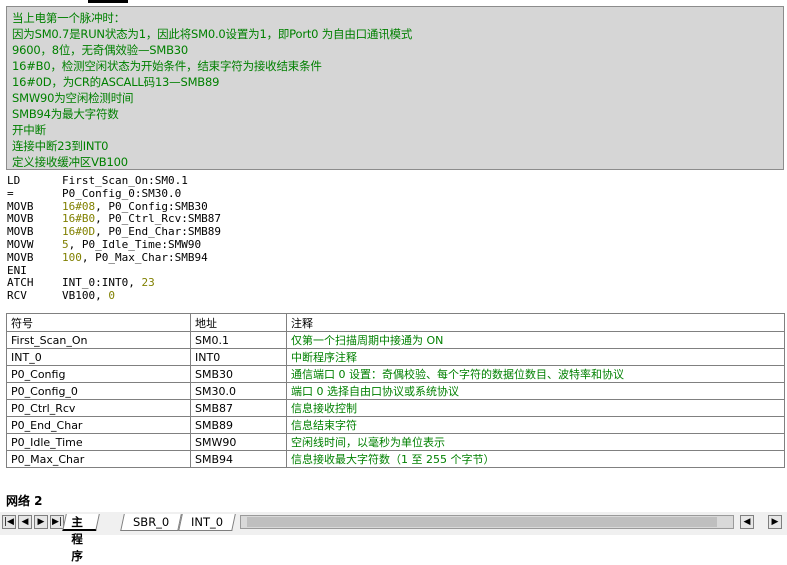 The width and height of the screenshot is (787, 565). What do you see at coordinates (151, 206) in the screenshot?
I see `symbol-operand: , P0_Config:SMB30` at bounding box center [151, 206].